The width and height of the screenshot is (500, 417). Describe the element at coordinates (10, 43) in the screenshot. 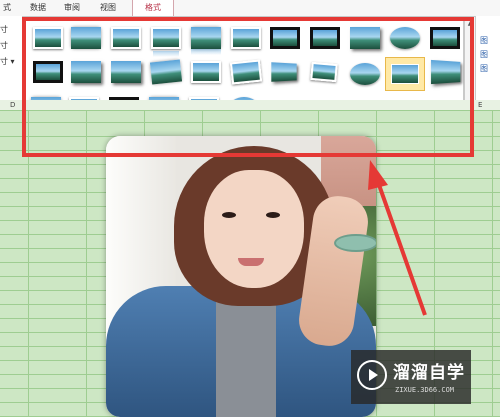

I see `size-options: 寸 寸 寸 ▾` at that location.